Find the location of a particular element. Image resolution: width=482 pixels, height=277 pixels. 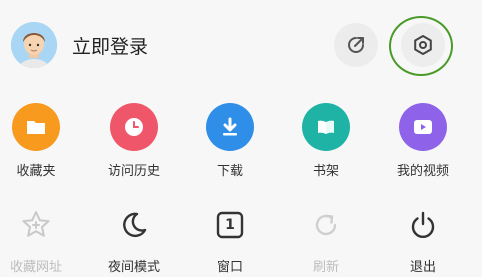

bookshelf-label: 书架 is located at coordinates (325, 171).